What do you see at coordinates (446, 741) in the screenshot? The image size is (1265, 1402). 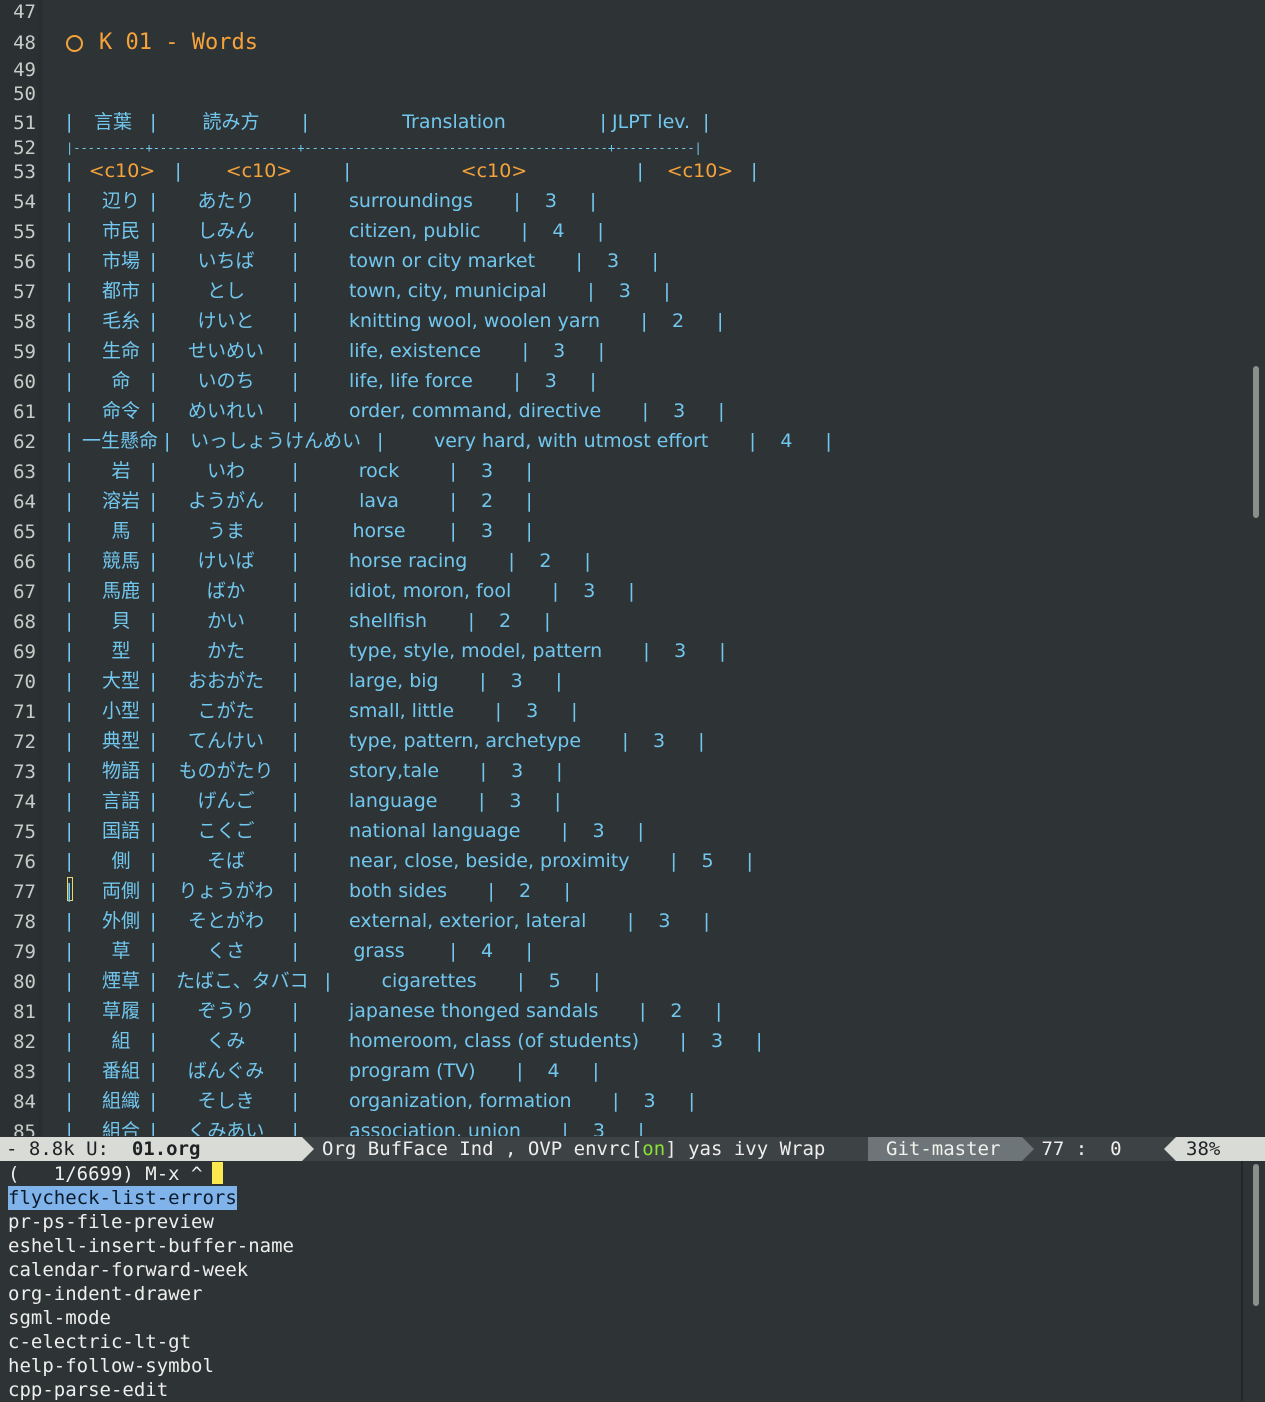 I see `table-row: | 典型 | てんけい | type, pattern, archetype | 3 |` at bounding box center [446, 741].